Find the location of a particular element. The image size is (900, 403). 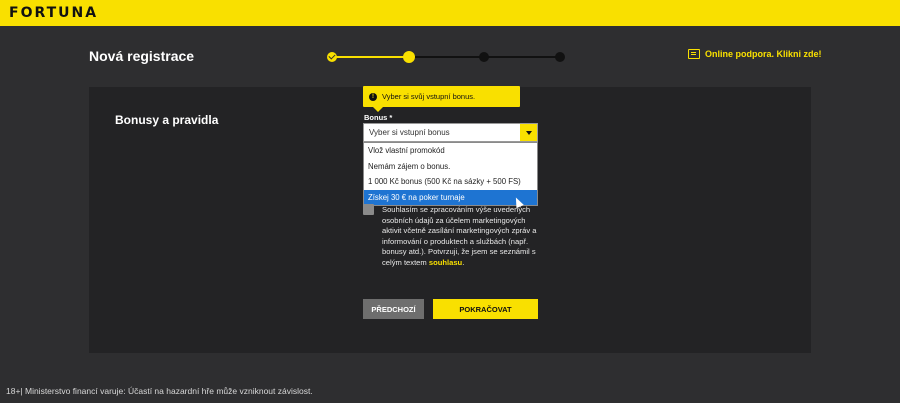

chevron-down-icon is located at coordinates (528, 132).